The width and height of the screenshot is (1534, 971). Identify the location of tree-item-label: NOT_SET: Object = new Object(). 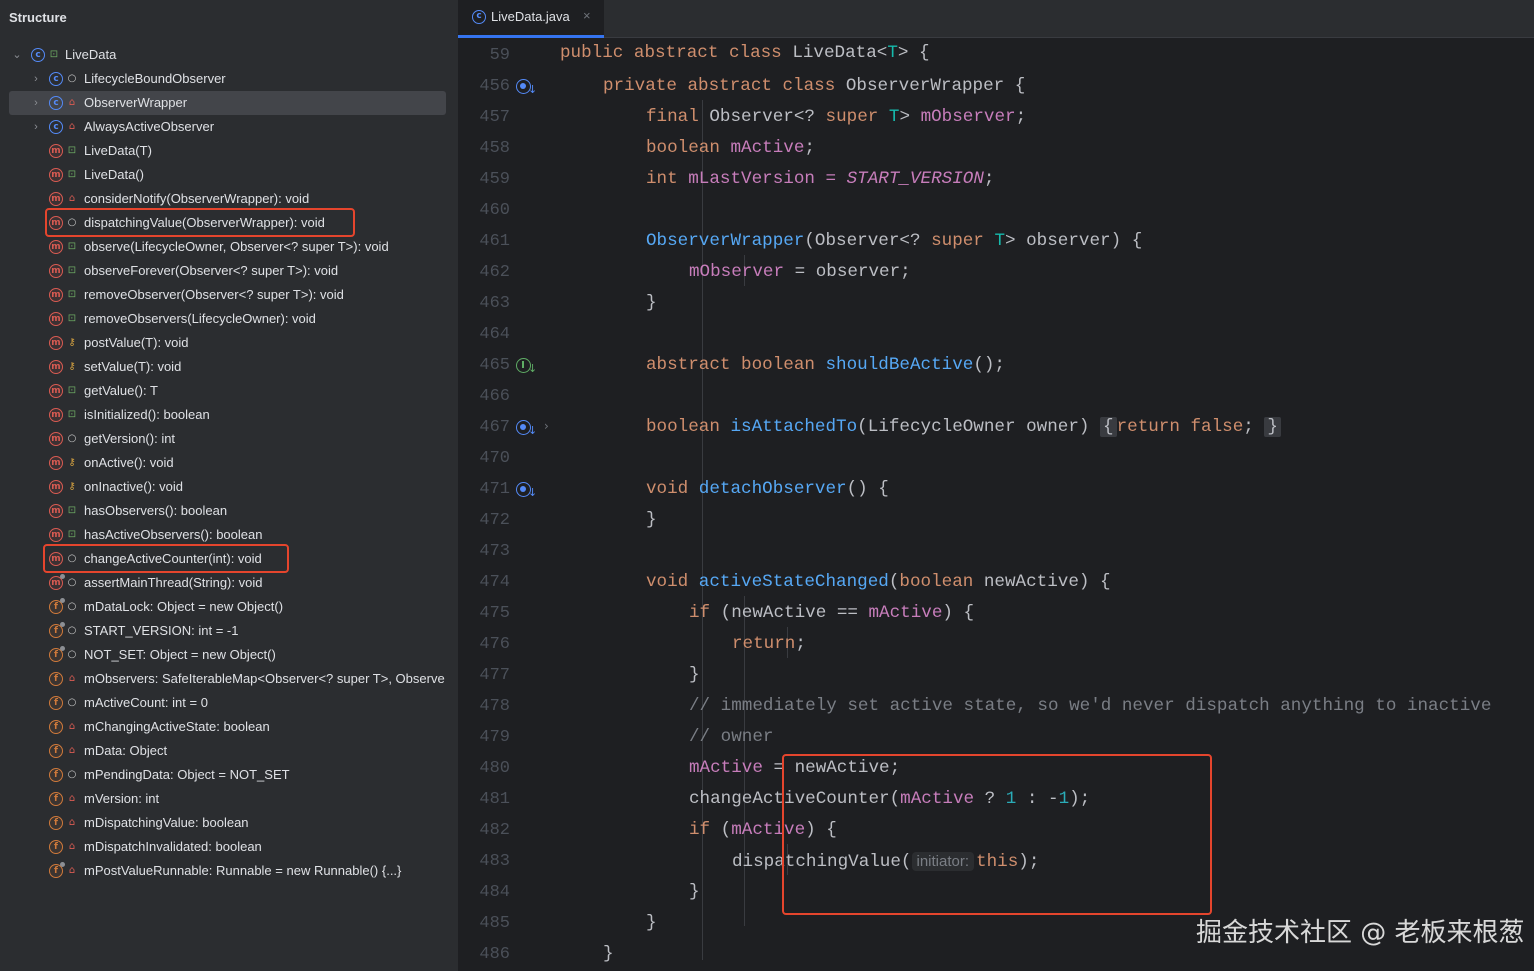
(180, 654).